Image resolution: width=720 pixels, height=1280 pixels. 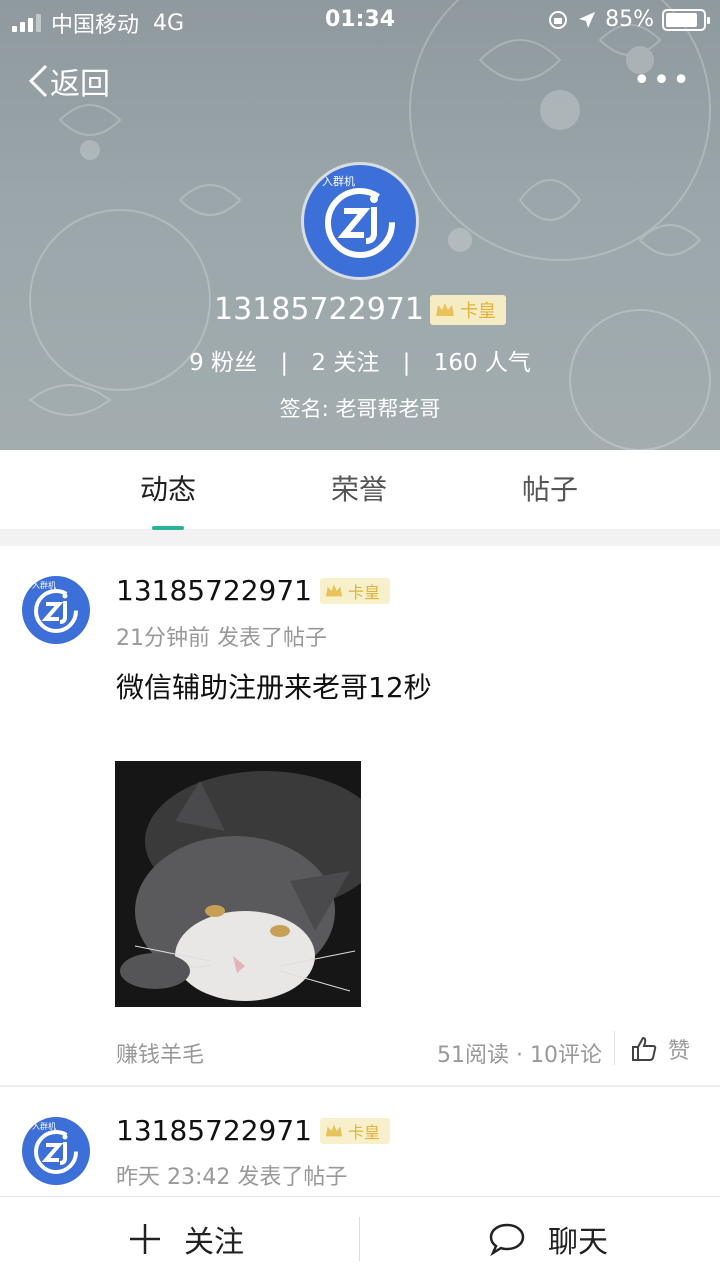 I want to click on back-button: 返回, so click(x=68, y=81).